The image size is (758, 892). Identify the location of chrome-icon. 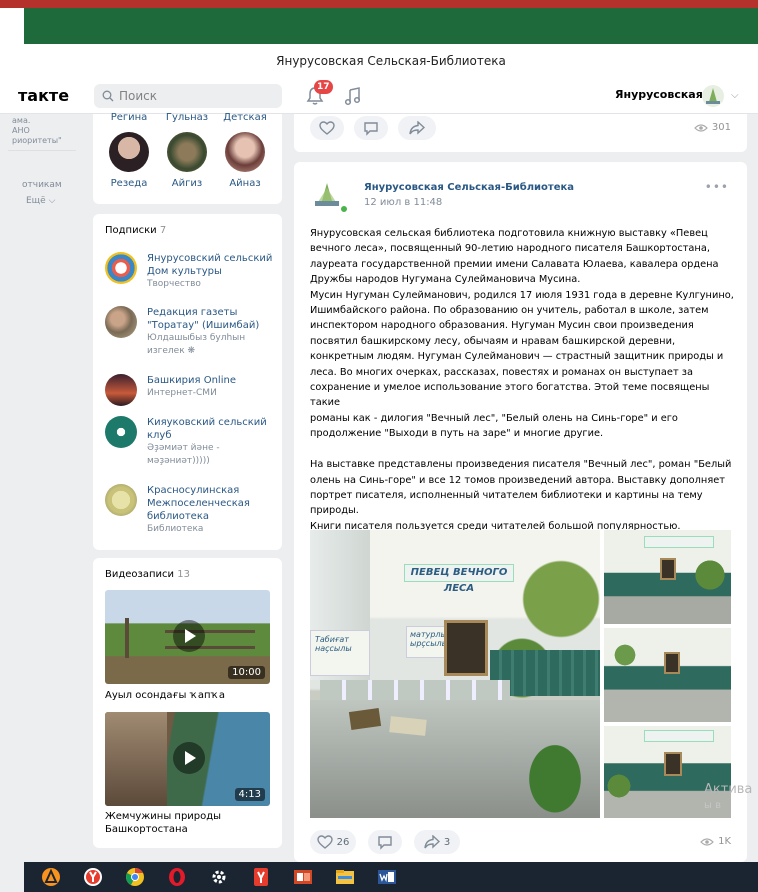
(135, 877).